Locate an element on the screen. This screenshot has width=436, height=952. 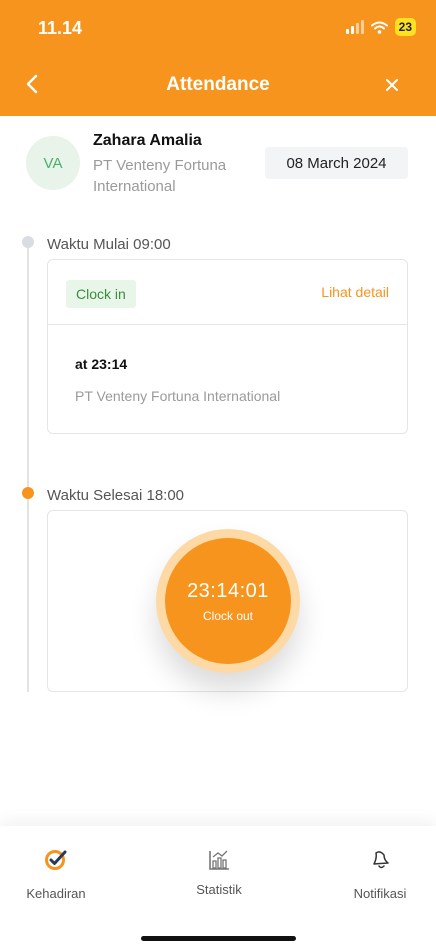
chart-icon is located at coordinates (219, 860).